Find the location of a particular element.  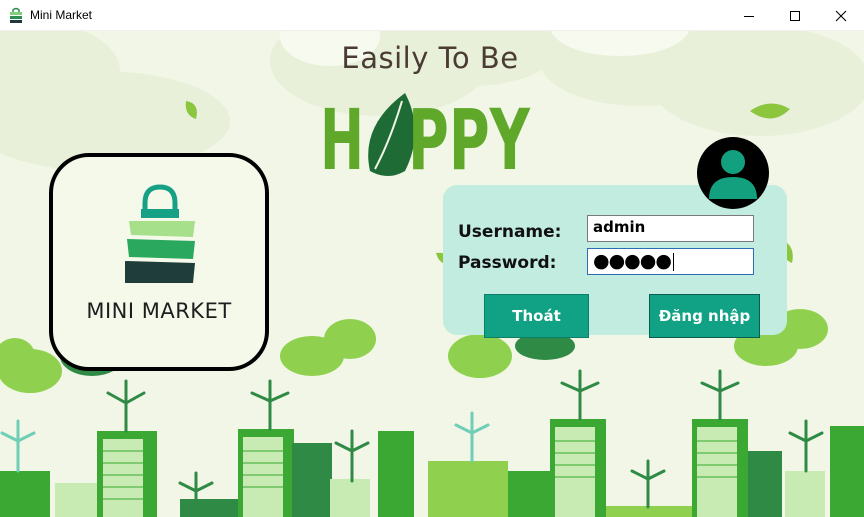

minimize-button is located at coordinates (749, 15).